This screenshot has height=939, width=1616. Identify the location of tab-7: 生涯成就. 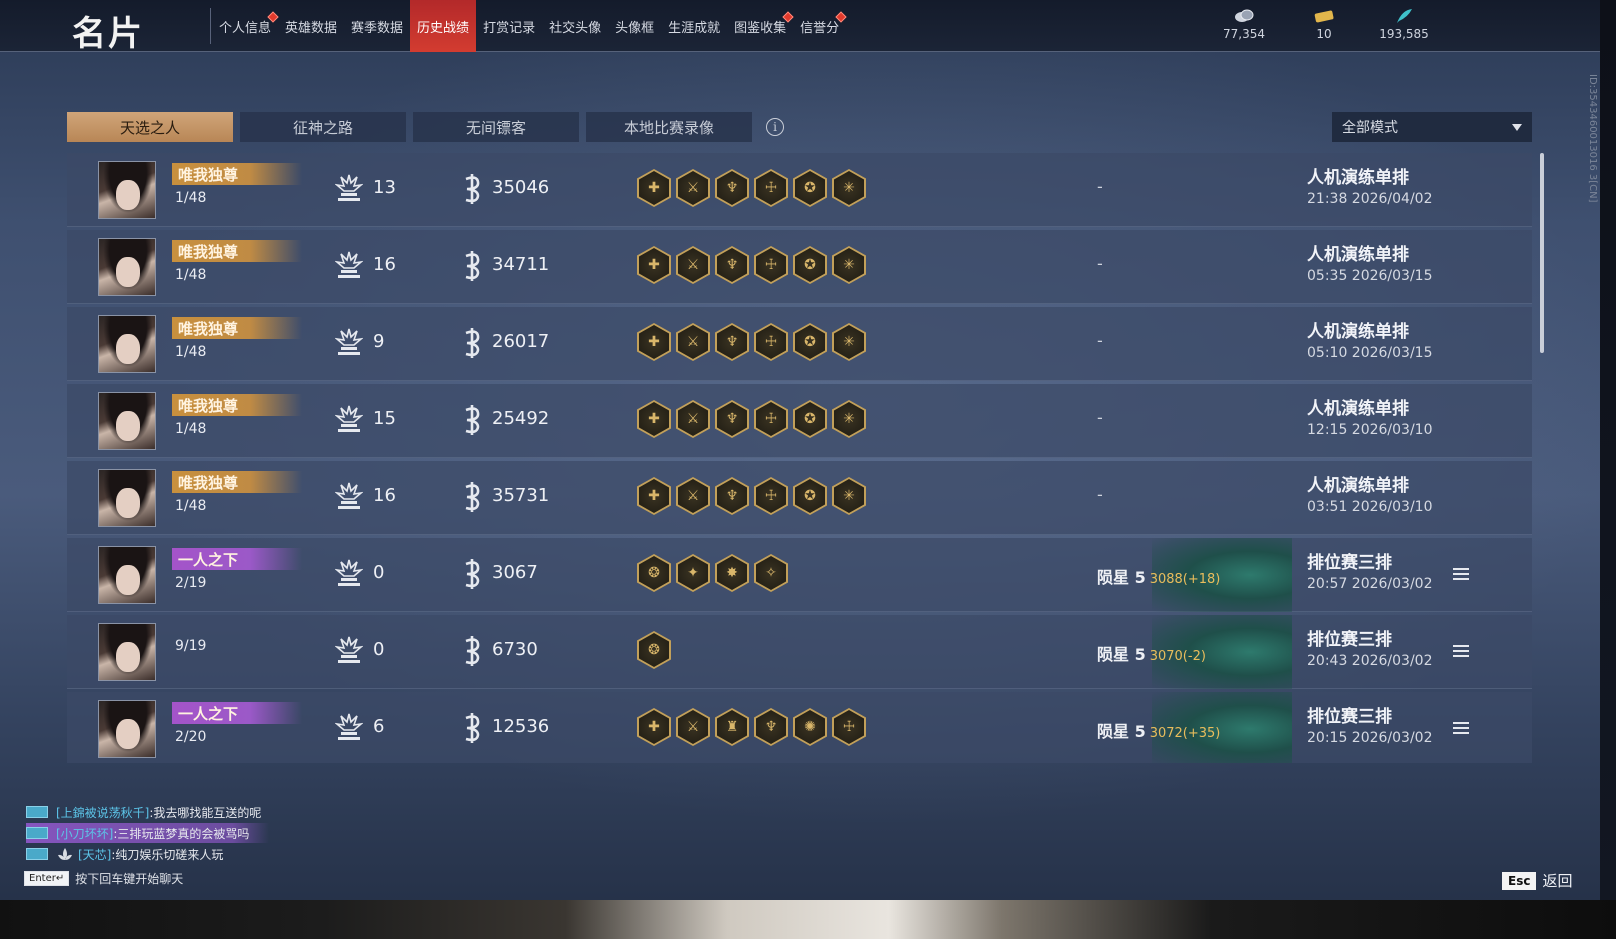
(694, 26).